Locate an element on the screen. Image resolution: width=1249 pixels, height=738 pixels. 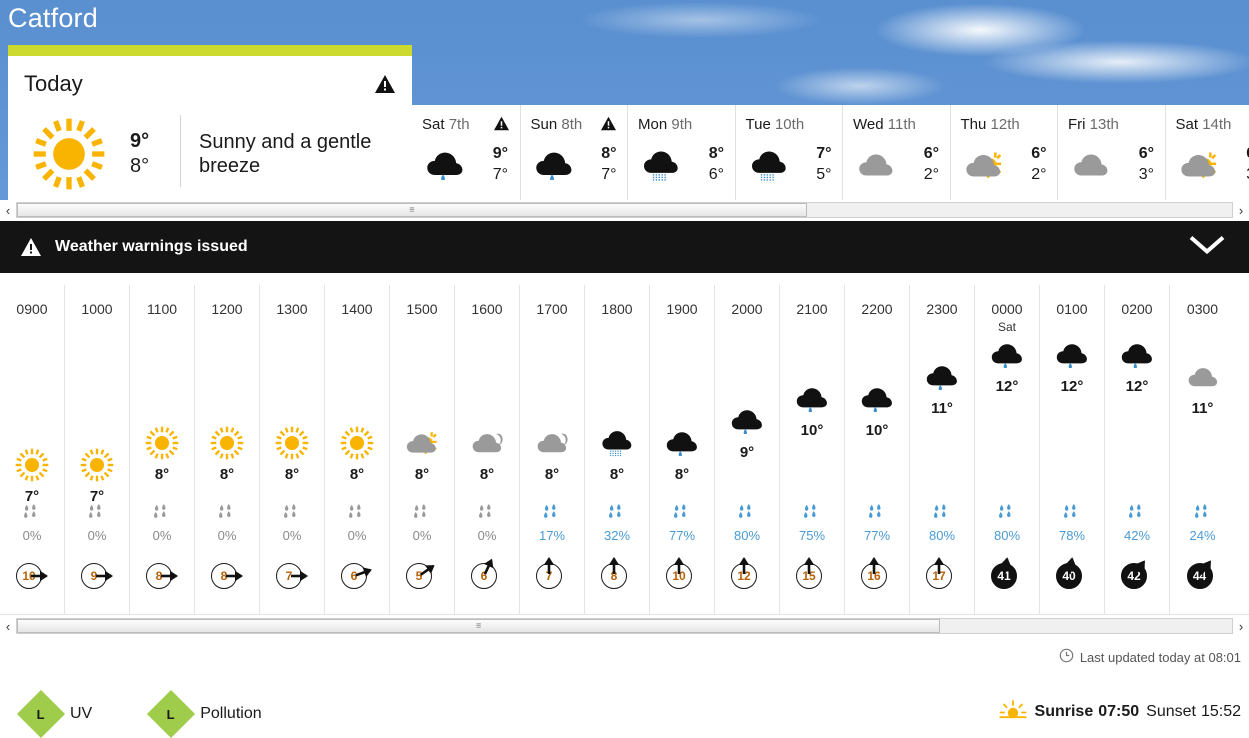
index-legend: L UV L Pollution is located at coordinates (139, 713).